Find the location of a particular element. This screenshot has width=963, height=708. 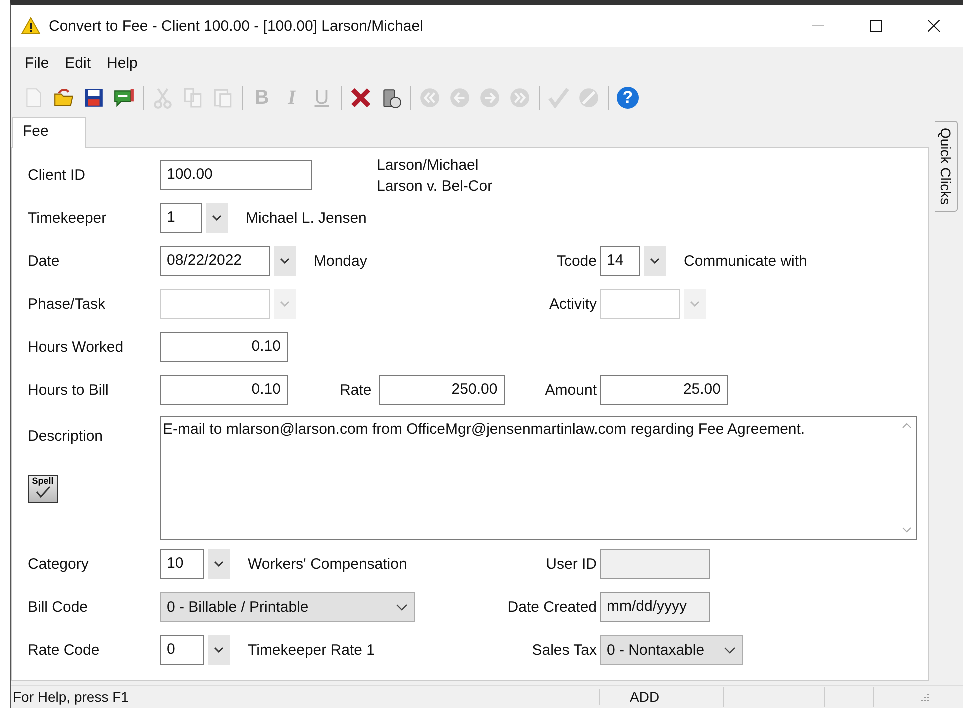

tcode-description: Communicate with is located at coordinates (746, 261).